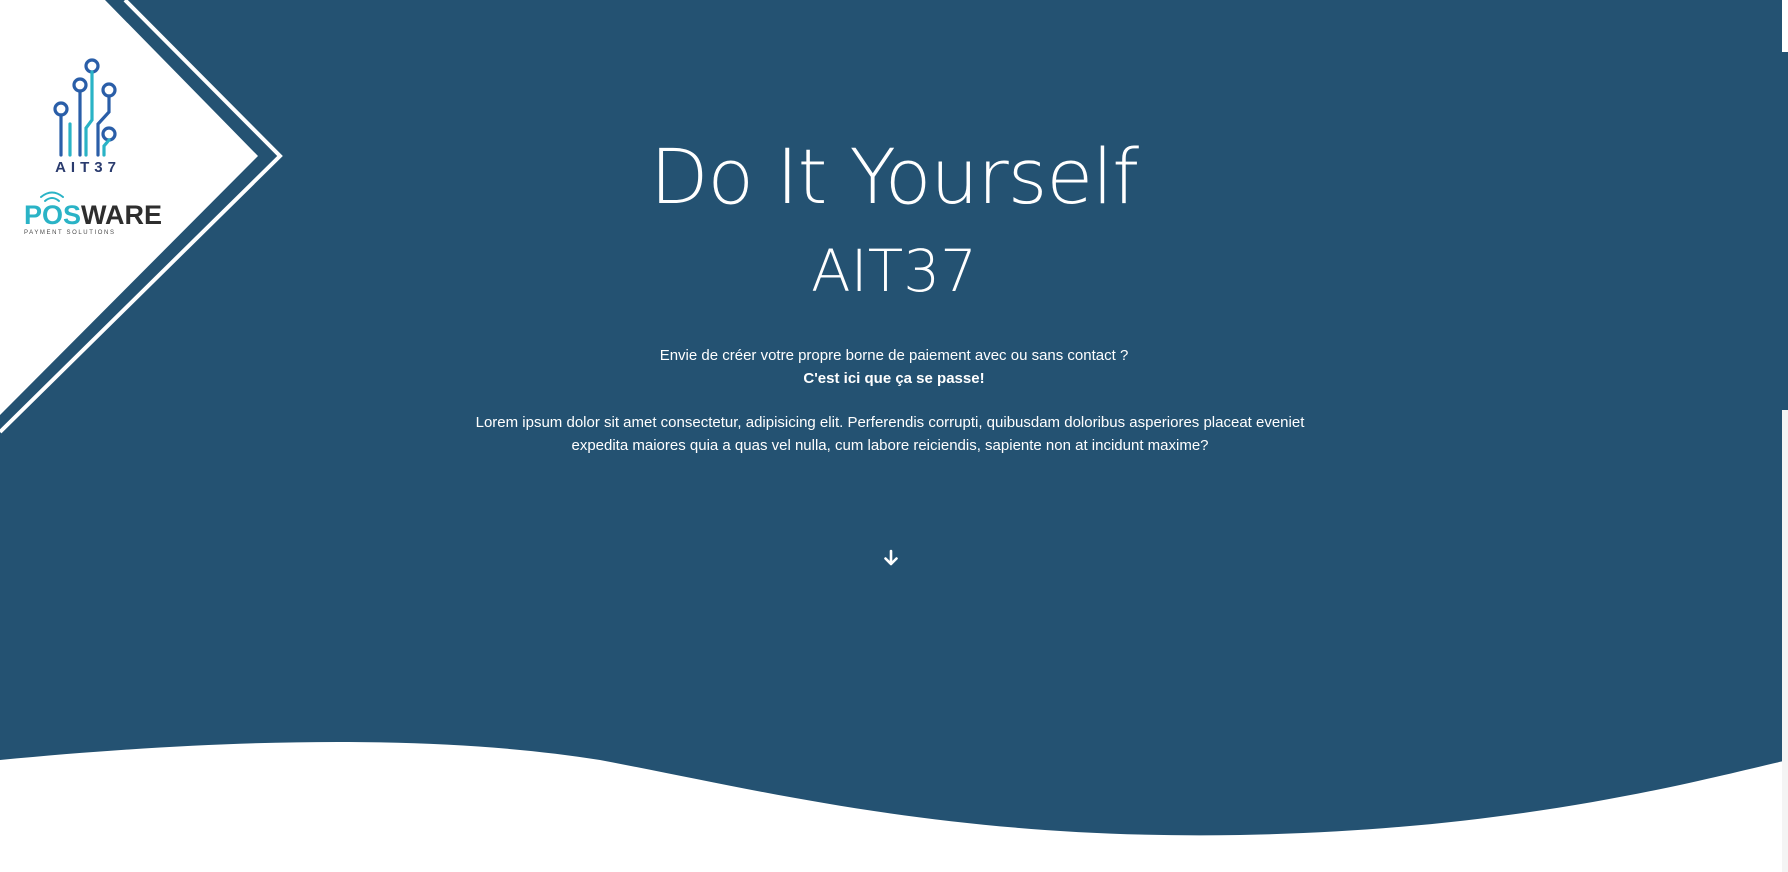 This screenshot has height=872, width=1788. Describe the element at coordinates (894, 176) in the screenshot. I see `hero-title: Do It Yourself` at that location.